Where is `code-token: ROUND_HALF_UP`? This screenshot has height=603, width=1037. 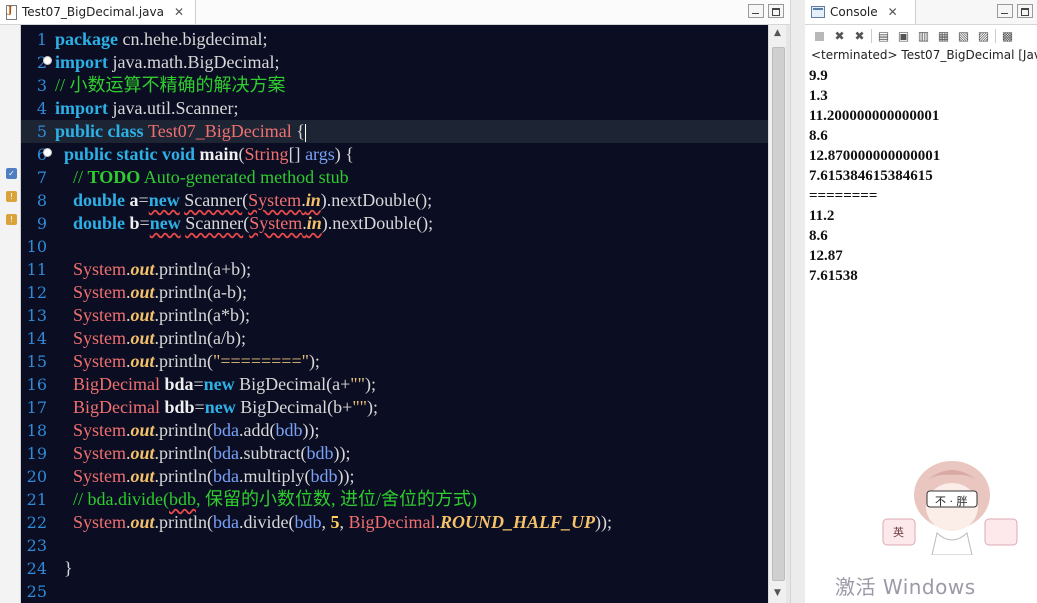
code-token: ROUND_HALF_UP is located at coordinates (518, 522).